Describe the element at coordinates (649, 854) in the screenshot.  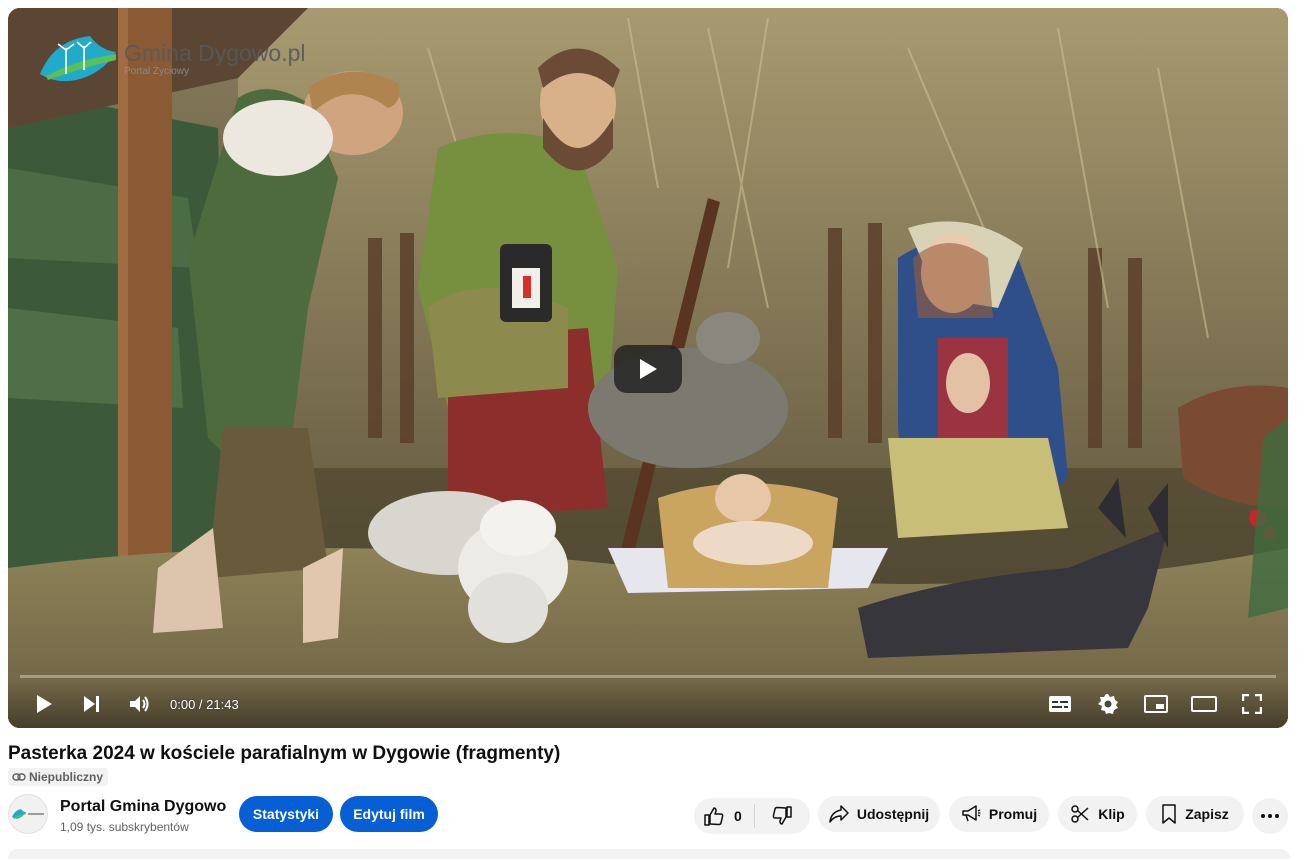
I see `description-box-edge` at that location.